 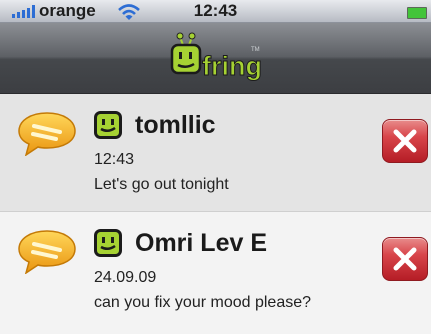 I want to click on status-bar: orange 12:43, so click(x=215, y=11).